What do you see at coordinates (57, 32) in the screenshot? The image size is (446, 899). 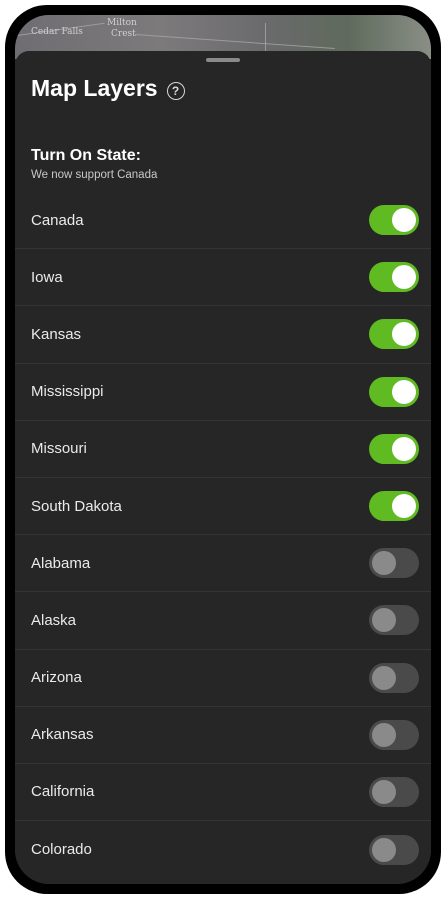 I see `map-label-left: Cedar Falls` at bounding box center [57, 32].